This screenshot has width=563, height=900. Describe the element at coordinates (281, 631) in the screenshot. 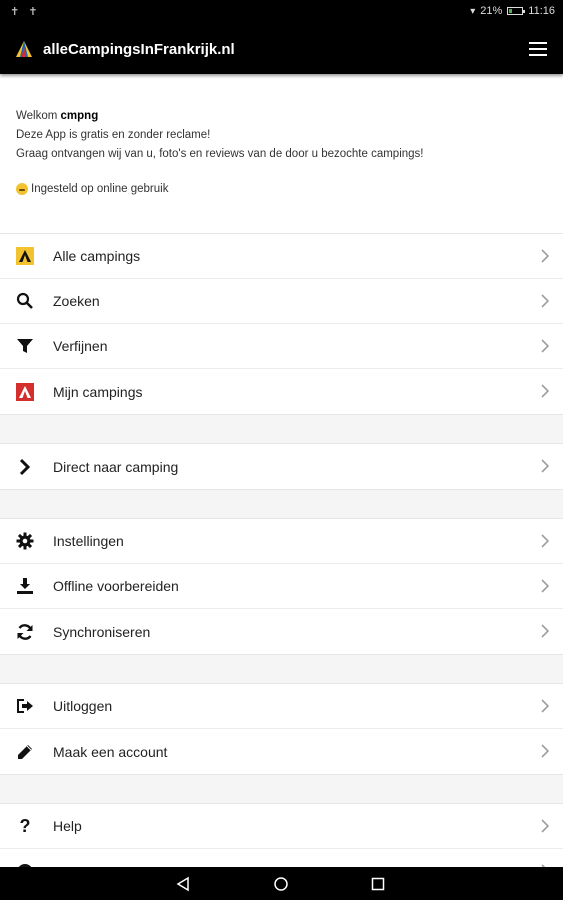

I see `menu-item-synchroniseren: Synchroniseren` at that location.